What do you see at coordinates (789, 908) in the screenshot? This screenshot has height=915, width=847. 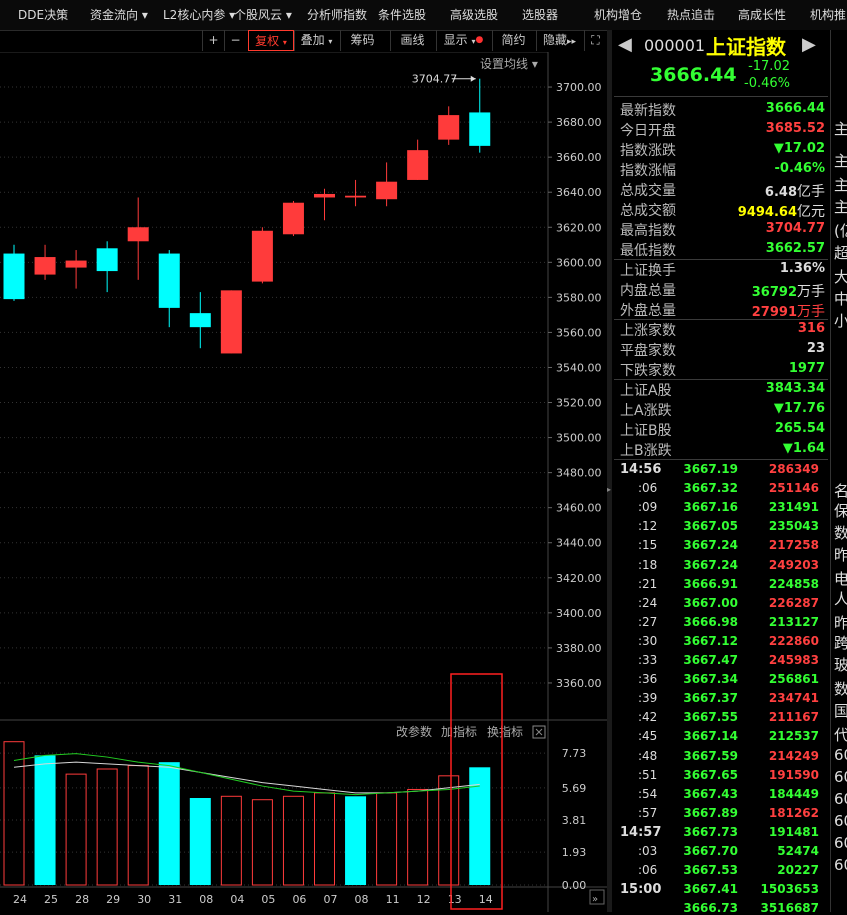 I see `tick-volume: 3516687` at bounding box center [789, 908].